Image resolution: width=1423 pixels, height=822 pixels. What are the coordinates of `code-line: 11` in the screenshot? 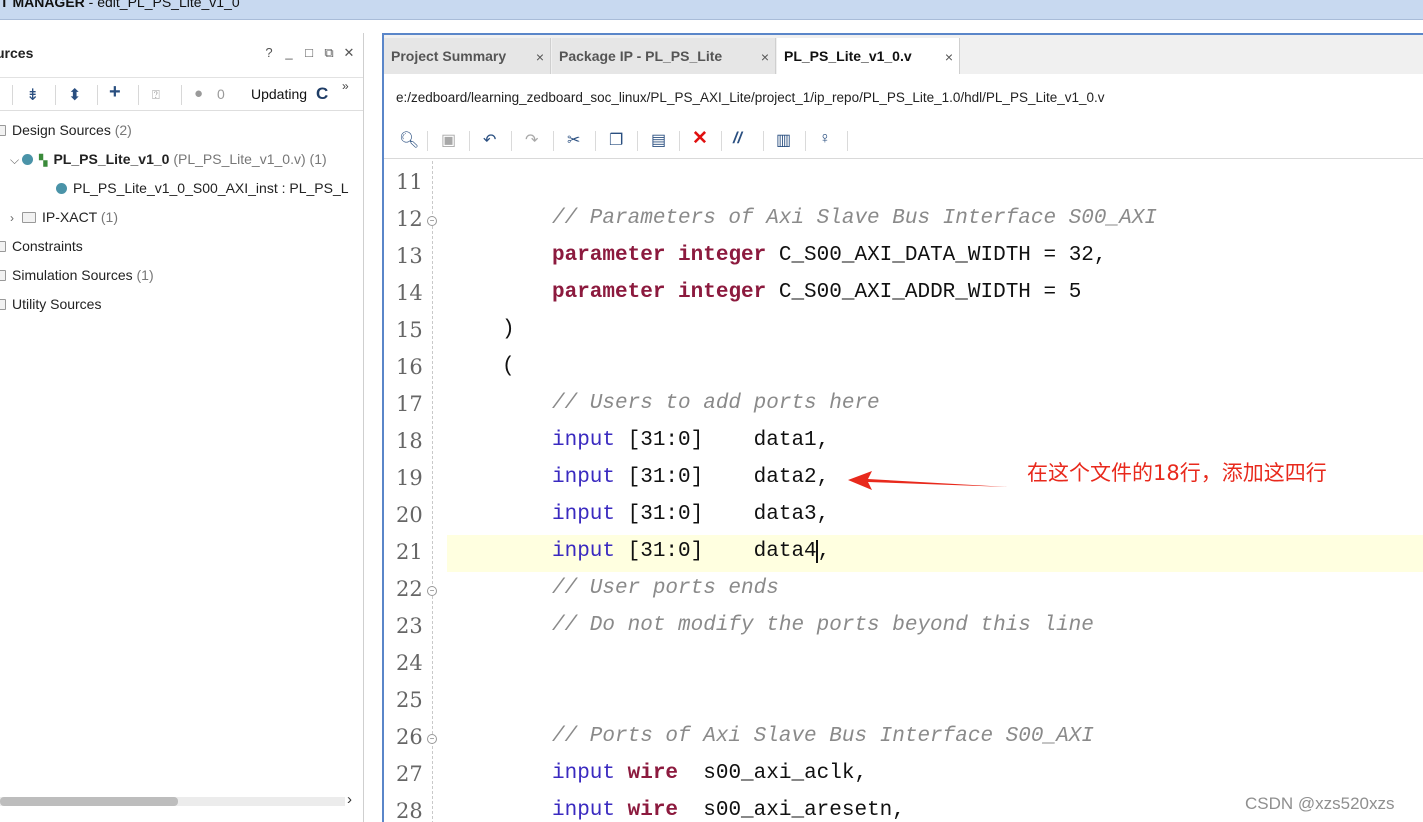 It's located at (903, 183).